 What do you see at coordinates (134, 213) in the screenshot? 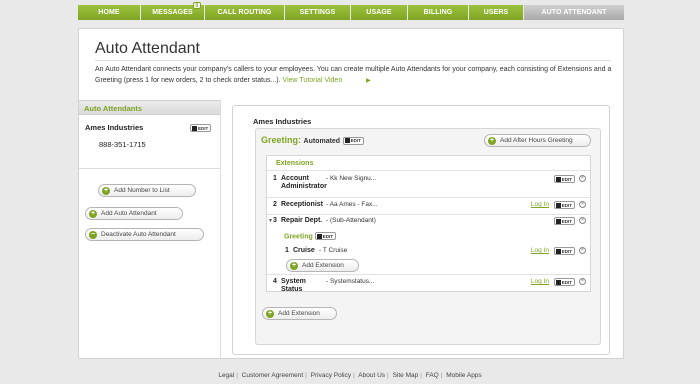
I see `add-auto-attendant-button: + Add Auto Attendant` at bounding box center [134, 213].